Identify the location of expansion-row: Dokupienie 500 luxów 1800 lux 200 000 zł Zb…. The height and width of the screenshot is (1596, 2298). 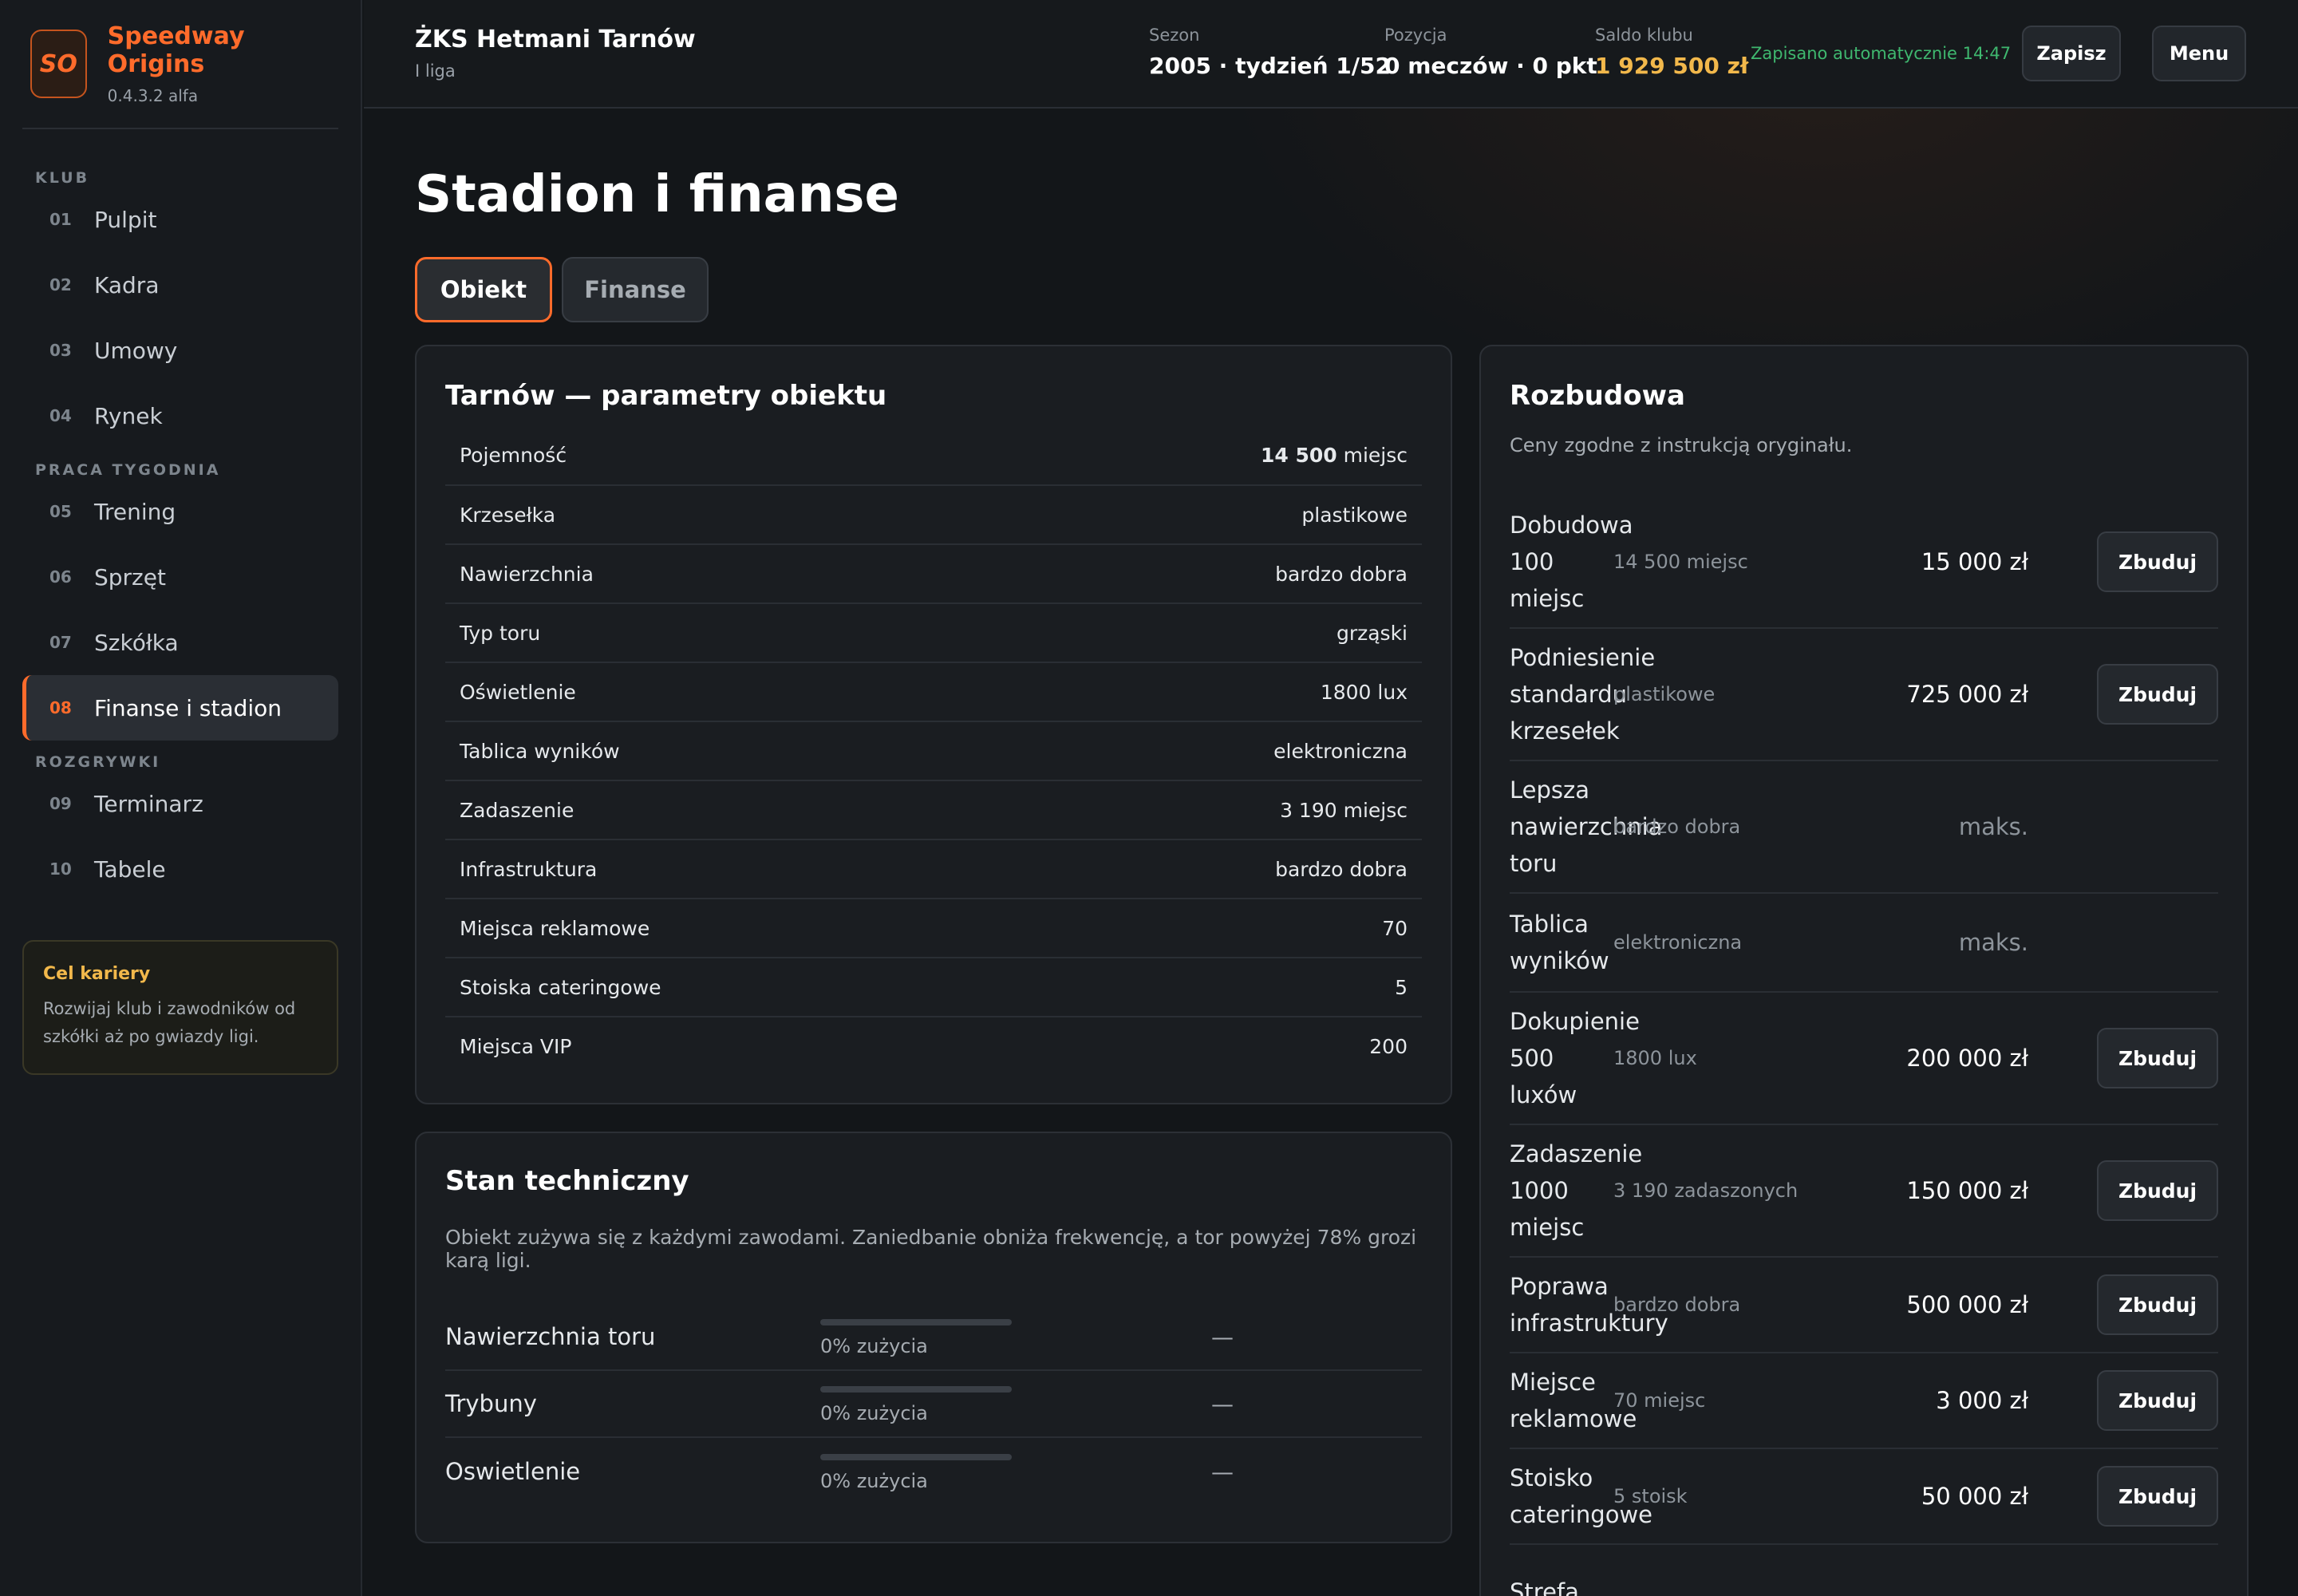
(1864, 1059).